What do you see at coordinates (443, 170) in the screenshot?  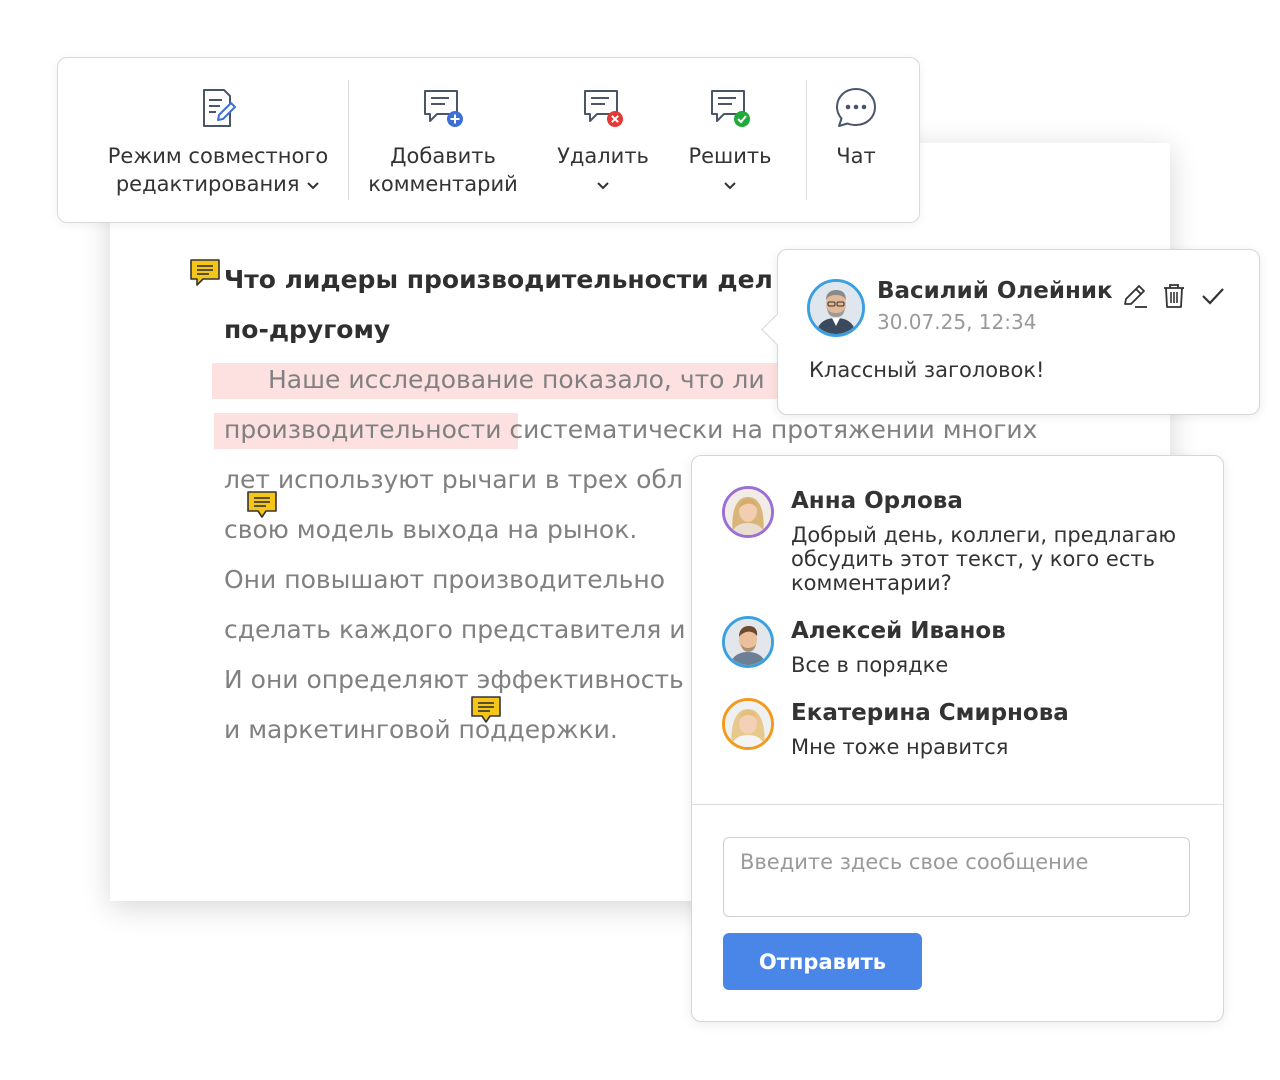 I see `add-comment-label: Добавить комментарий` at bounding box center [443, 170].